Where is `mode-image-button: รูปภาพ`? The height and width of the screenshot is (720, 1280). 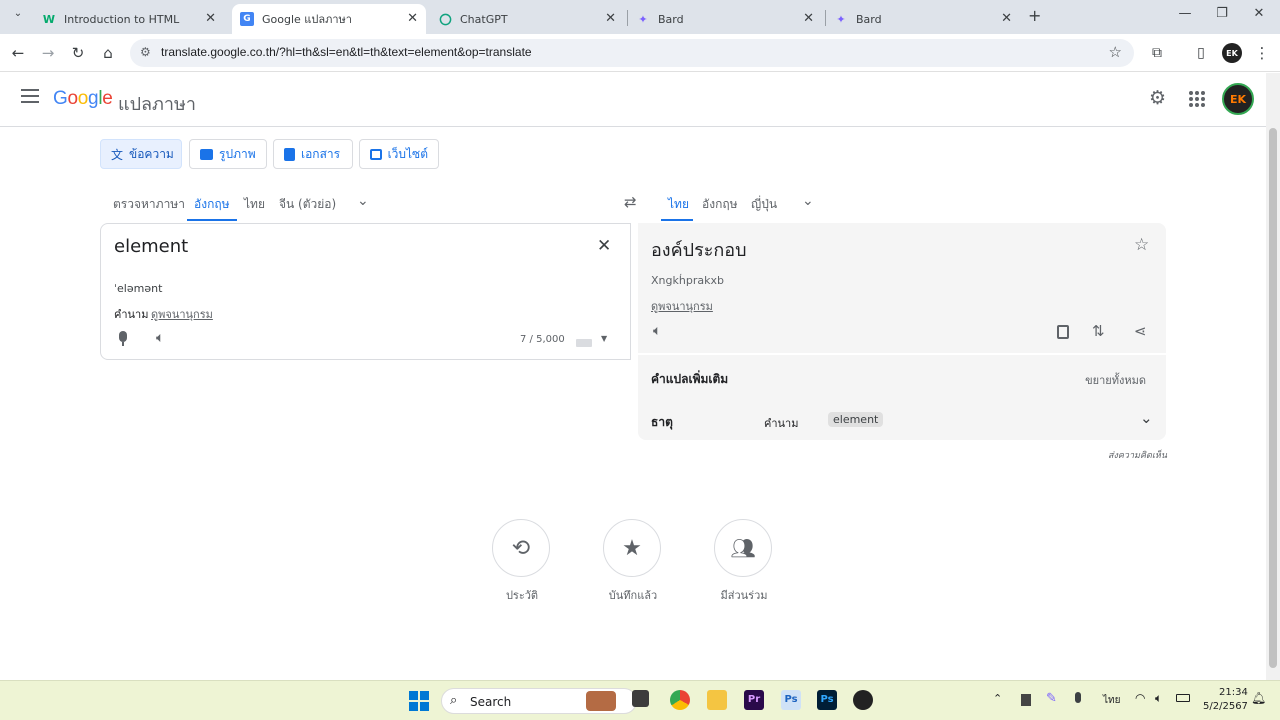 mode-image-button: รูปภาพ is located at coordinates (228, 154).